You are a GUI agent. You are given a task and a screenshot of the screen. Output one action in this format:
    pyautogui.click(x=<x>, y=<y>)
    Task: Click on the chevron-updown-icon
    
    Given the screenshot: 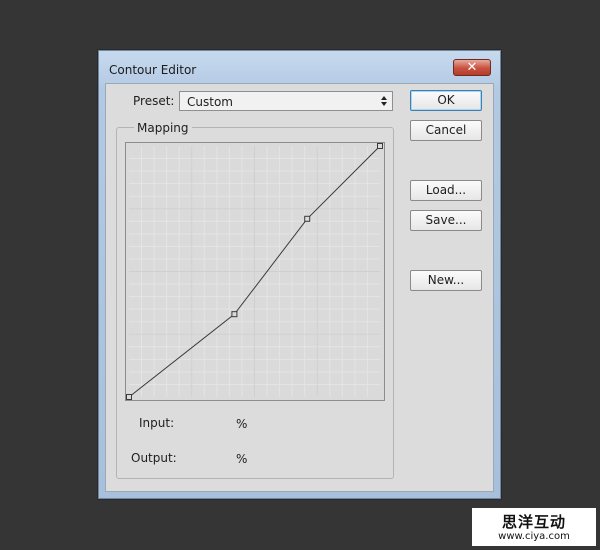 What is the action you would take?
    pyautogui.click(x=384, y=101)
    